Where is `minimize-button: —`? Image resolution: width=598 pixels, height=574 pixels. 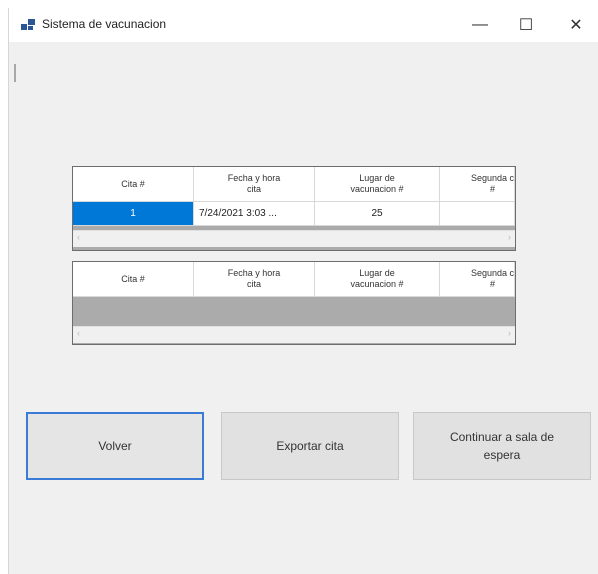
minimize-button: — is located at coordinates (480, 25).